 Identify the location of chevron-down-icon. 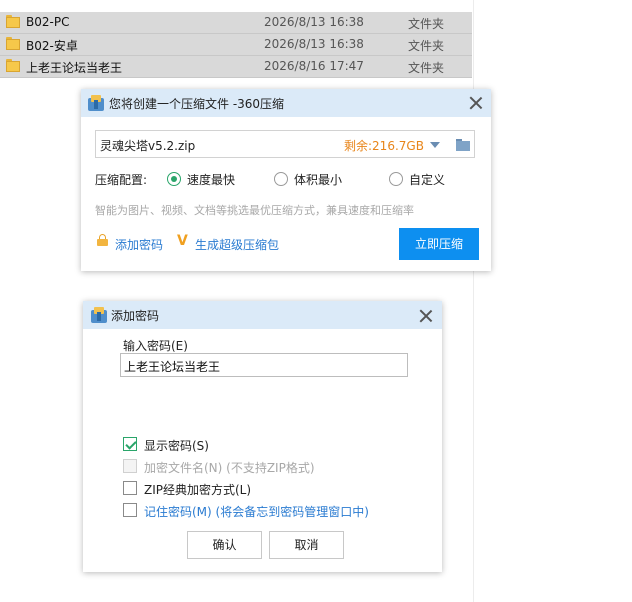
(435, 145).